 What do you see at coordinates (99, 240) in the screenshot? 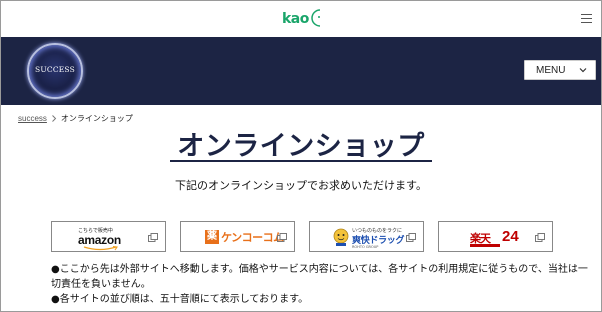
I see `amazon-logo-text: amazon` at bounding box center [99, 240].